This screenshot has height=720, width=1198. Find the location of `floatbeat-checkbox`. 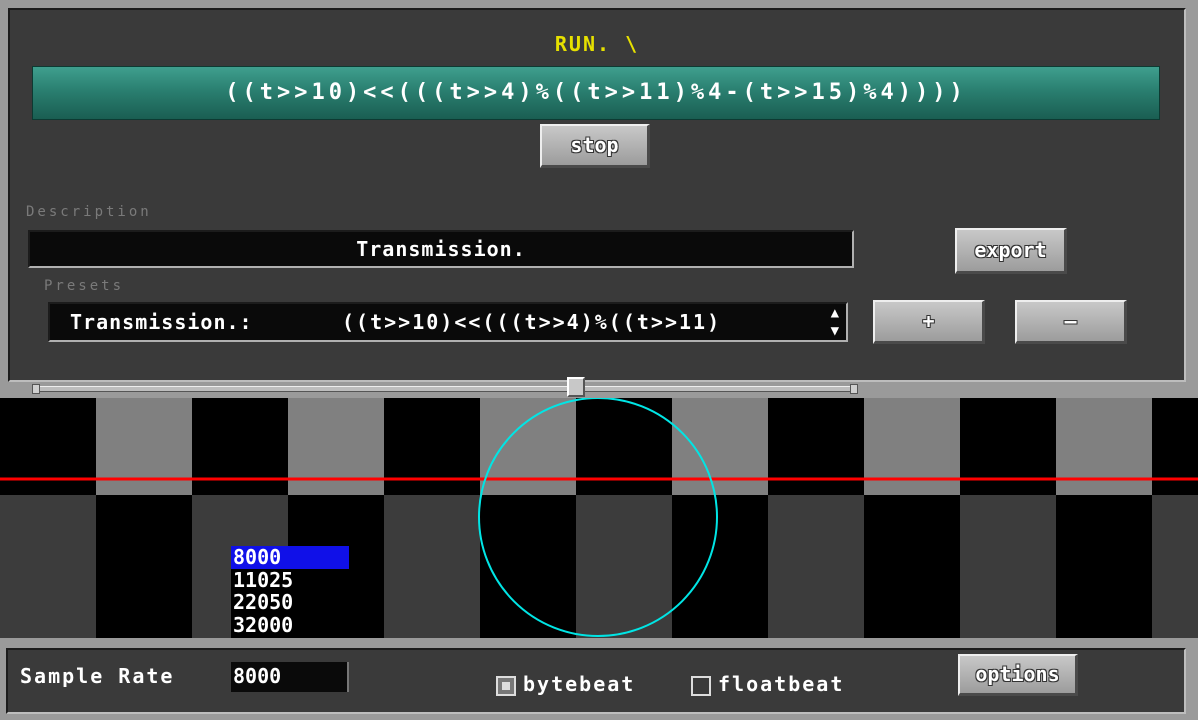

floatbeat-checkbox is located at coordinates (701, 686).